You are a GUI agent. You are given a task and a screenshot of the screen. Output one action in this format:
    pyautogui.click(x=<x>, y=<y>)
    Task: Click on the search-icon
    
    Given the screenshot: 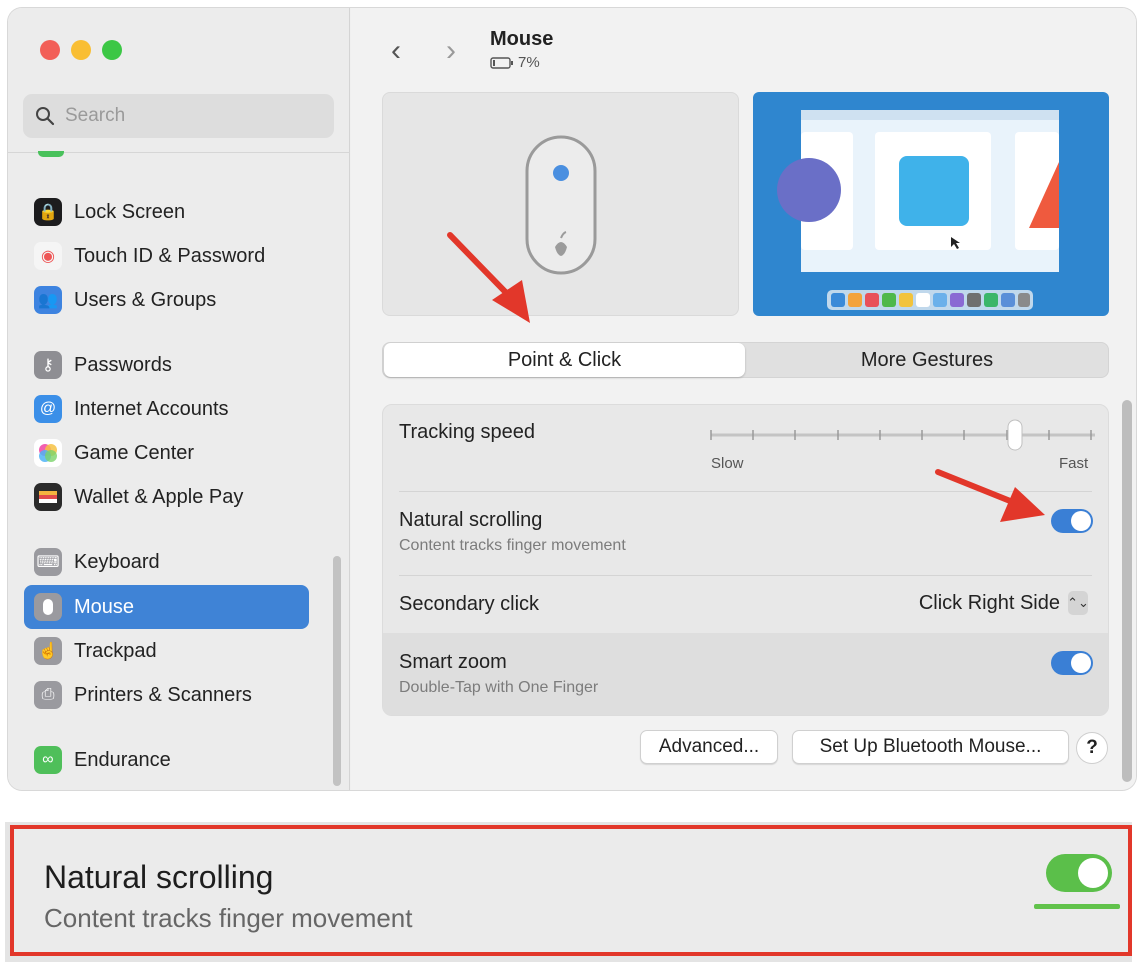 What is the action you would take?
    pyautogui.click(x=45, y=116)
    